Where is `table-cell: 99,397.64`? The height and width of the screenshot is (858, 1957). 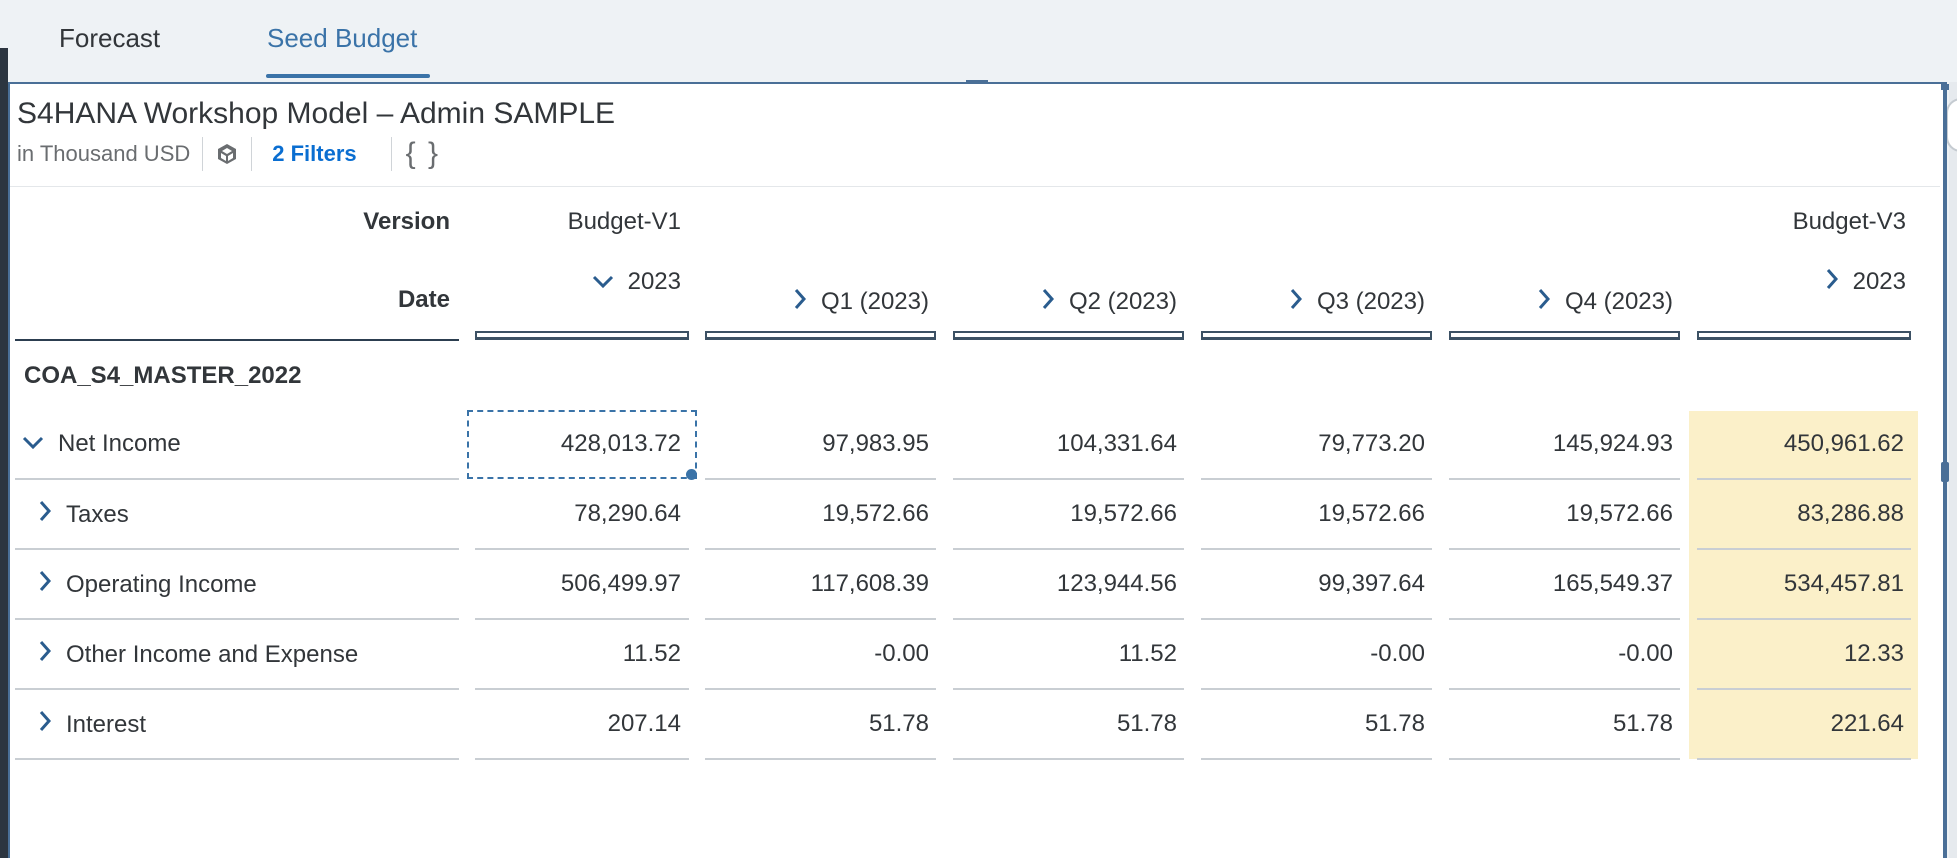 table-cell: 99,397.64 is located at coordinates (1325, 584).